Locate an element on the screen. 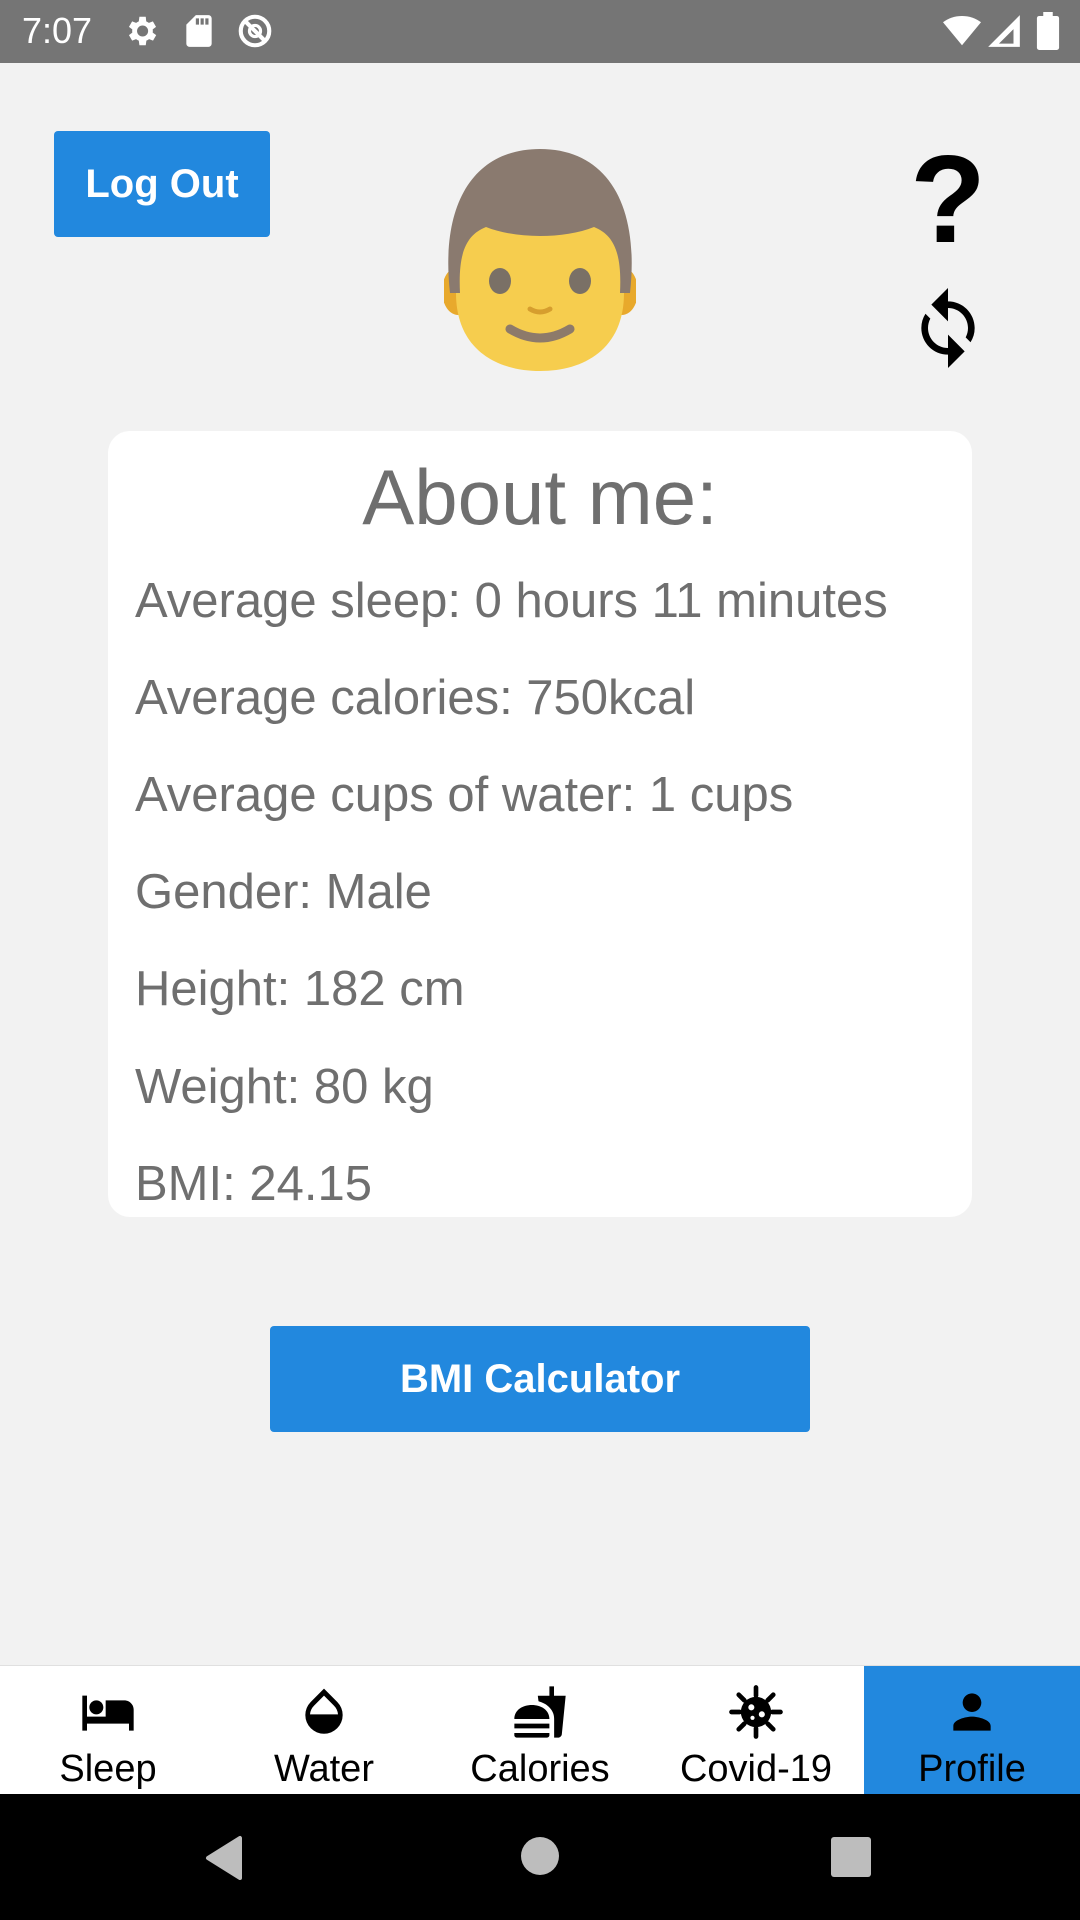 The image size is (1080, 1920). tab-calories: Calories is located at coordinates (540, 1730).